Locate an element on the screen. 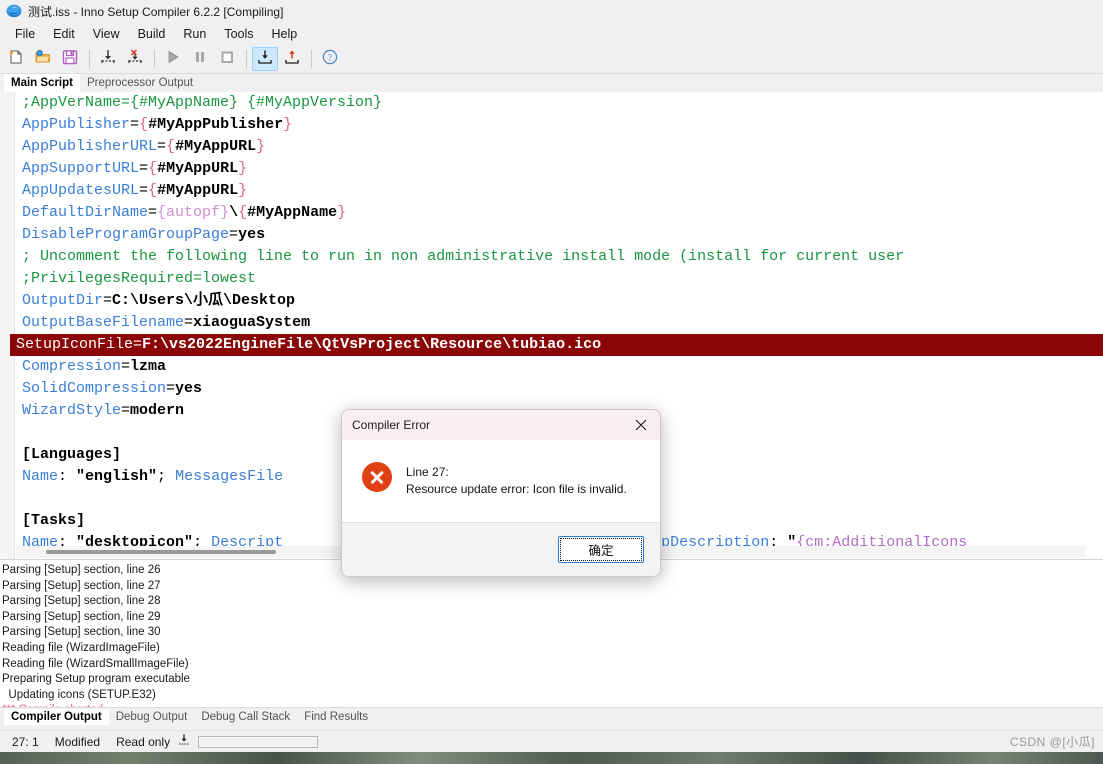  menu-view: View is located at coordinates (106, 34).